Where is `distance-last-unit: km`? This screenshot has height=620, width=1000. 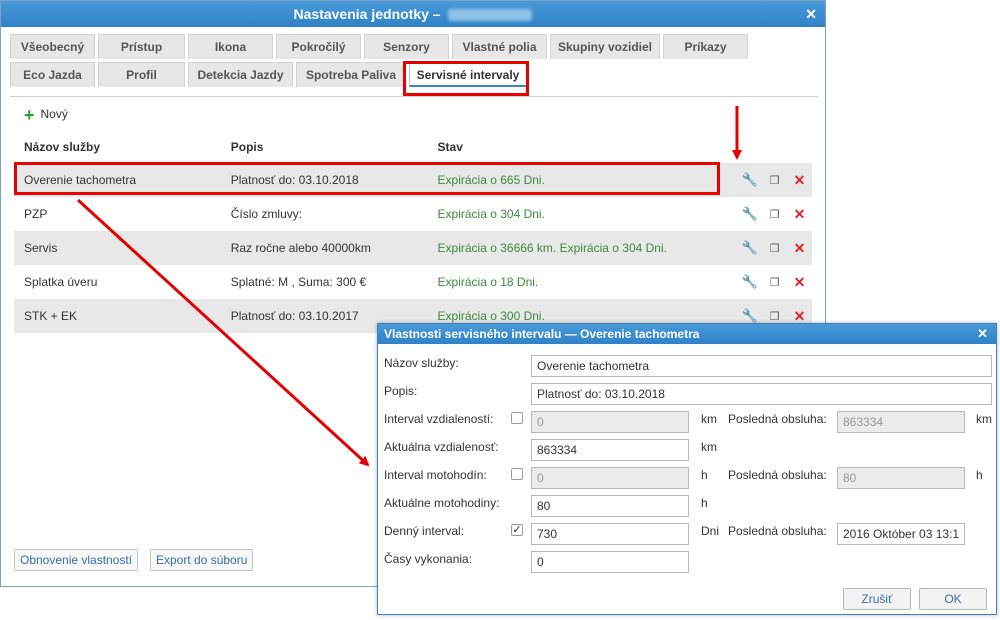
distance-last-unit: km is located at coordinates (984, 419).